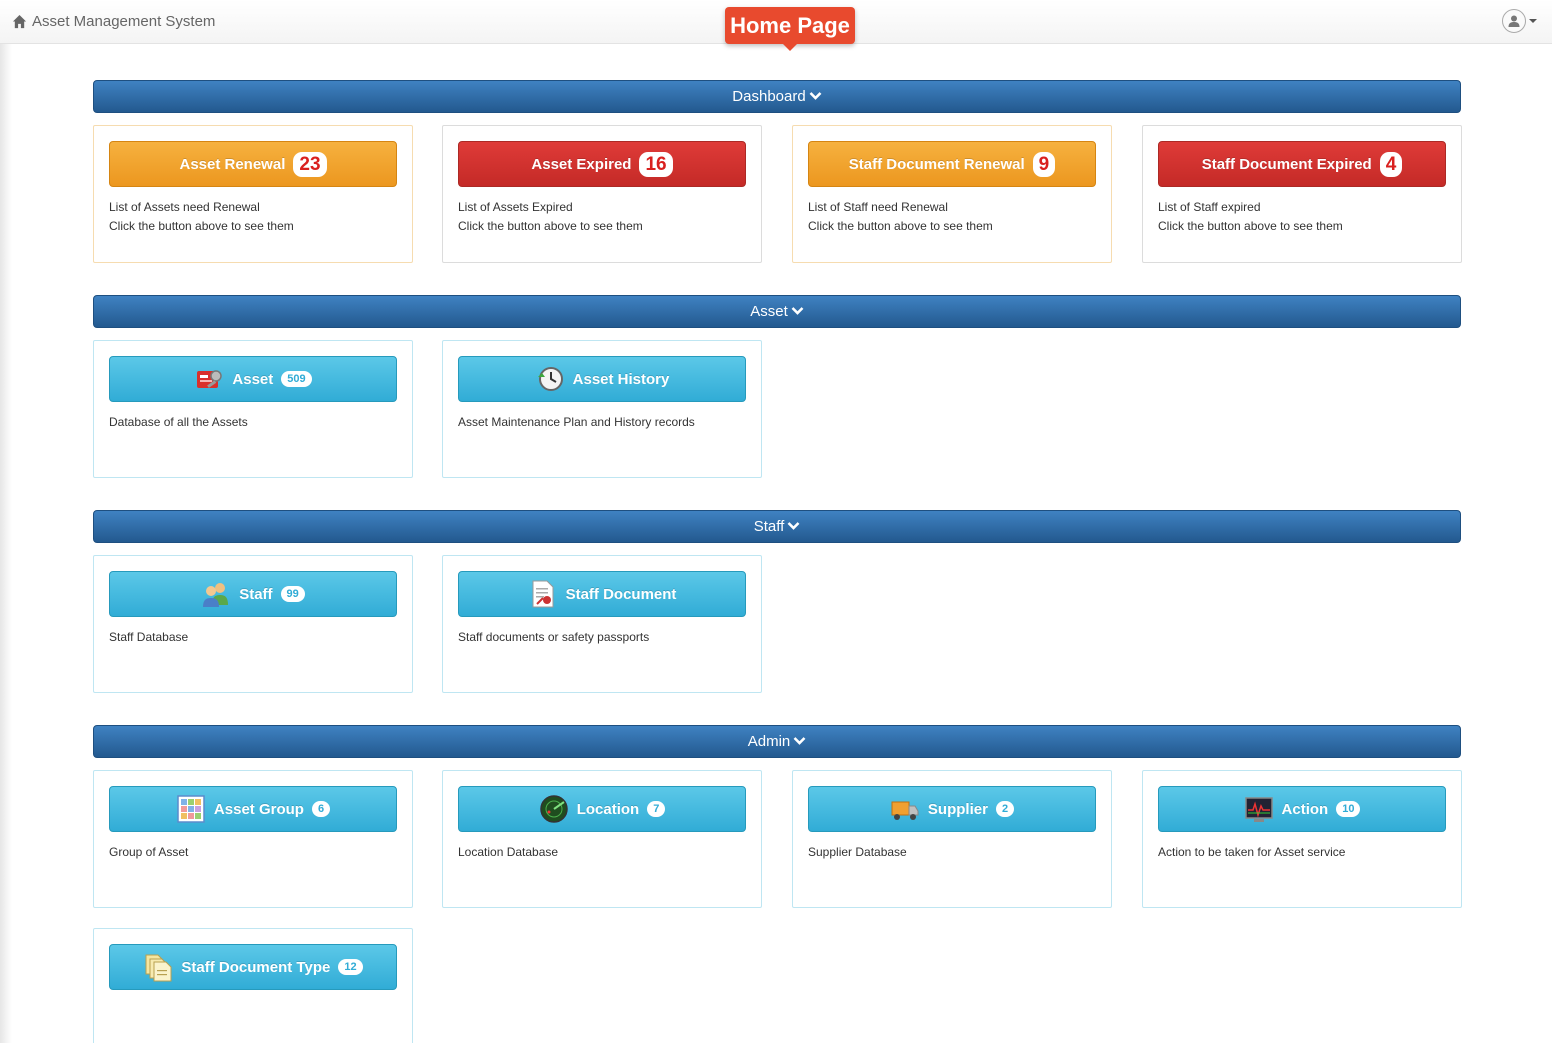 This screenshot has height=1043, width=1552. What do you see at coordinates (124, 21) in the screenshot?
I see `brand-title: Asset Management System` at bounding box center [124, 21].